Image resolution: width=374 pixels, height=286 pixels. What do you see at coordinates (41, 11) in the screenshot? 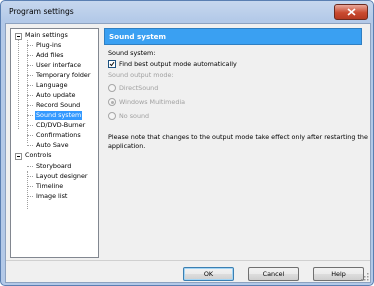
I see `window-title: Program settings` at bounding box center [41, 11].